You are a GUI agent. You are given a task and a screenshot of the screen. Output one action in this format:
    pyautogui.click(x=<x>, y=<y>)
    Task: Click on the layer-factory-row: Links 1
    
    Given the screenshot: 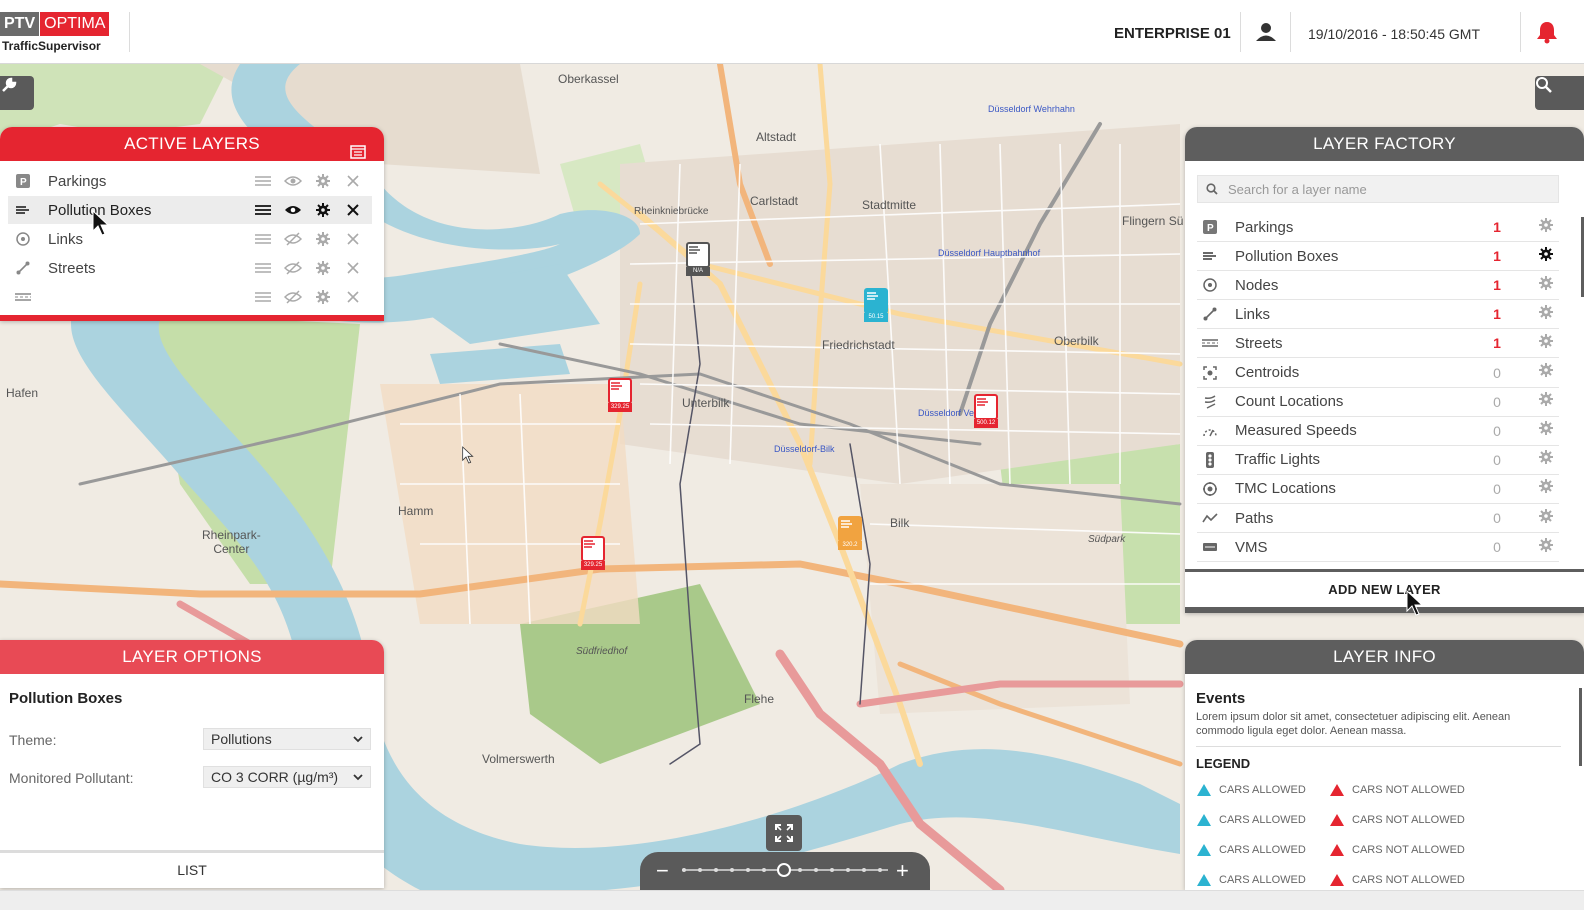 What is the action you would take?
    pyautogui.click(x=1378, y=315)
    